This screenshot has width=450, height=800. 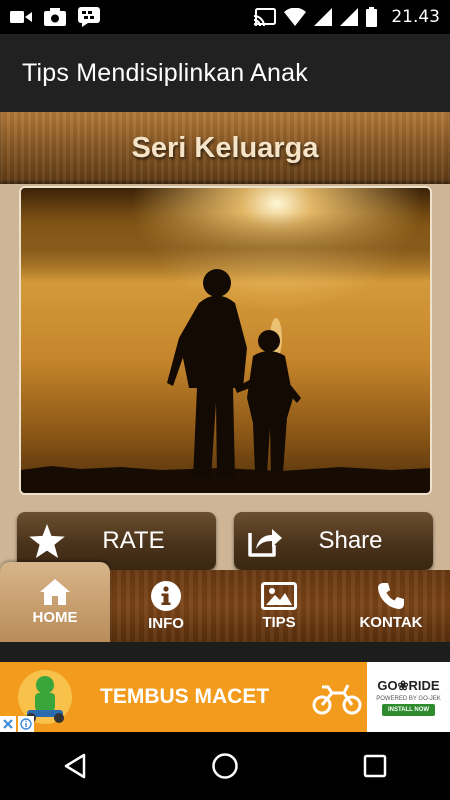 I want to click on tab-info-label: INFO, so click(x=166, y=623).